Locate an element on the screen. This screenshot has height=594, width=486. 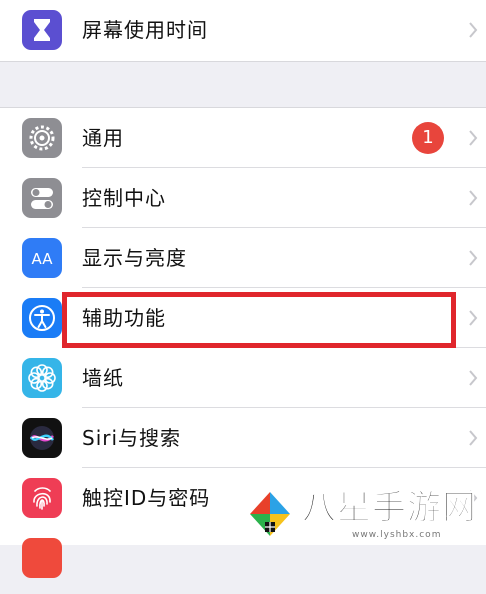
svg-text: AA is located at coordinates (43, 259).